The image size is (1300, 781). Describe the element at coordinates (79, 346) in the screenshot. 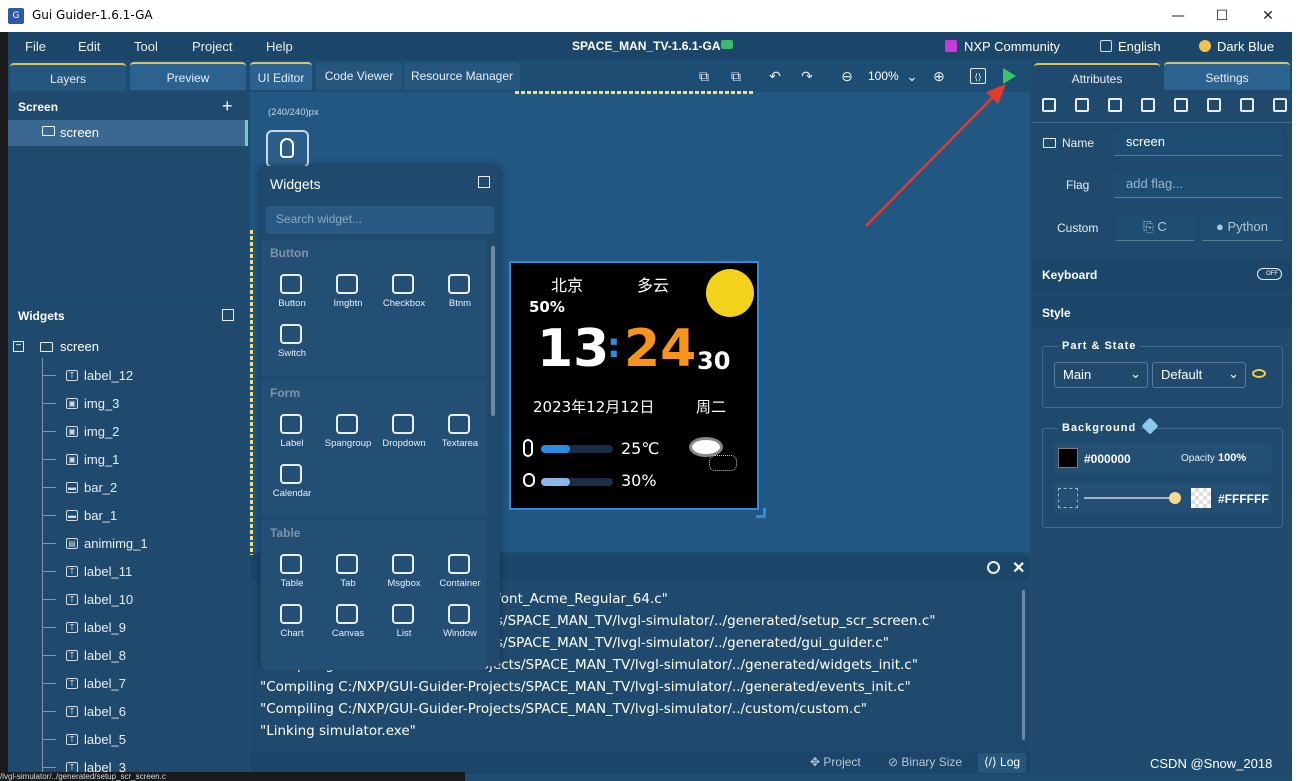

I see `tree-root-screen: screen` at that location.